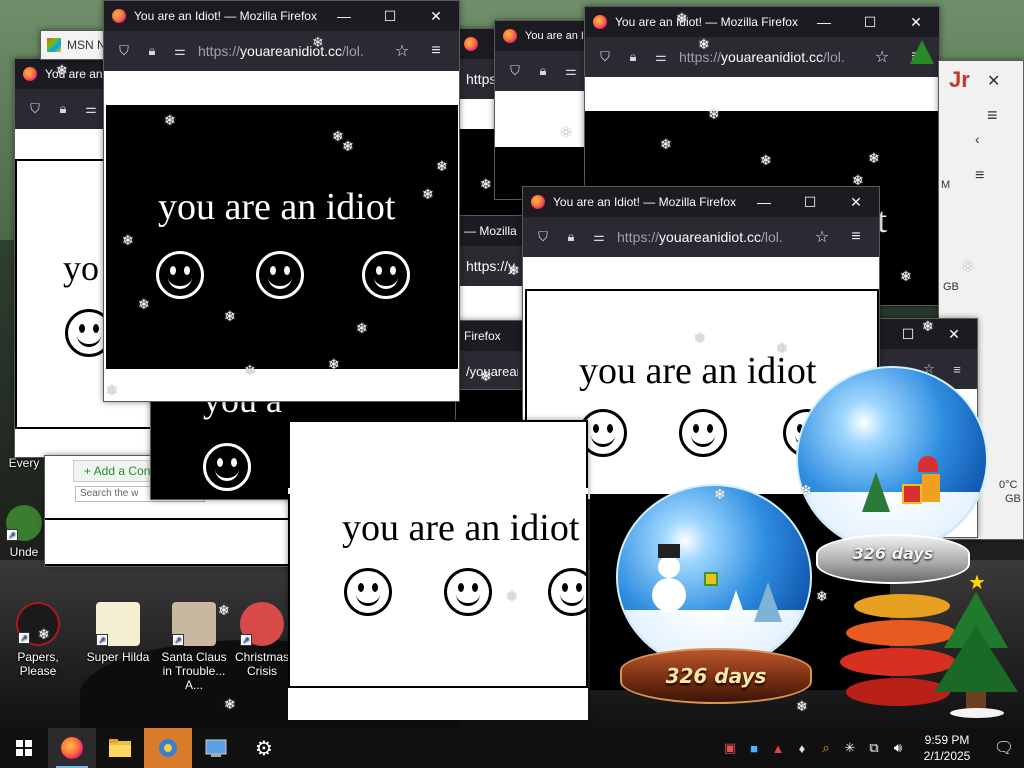 Image resolution: width=1024 pixels, height=768 pixels. Describe the element at coordinates (1004, 748) in the screenshot. I see `notification-center-icon: 🗨︎` at that location.